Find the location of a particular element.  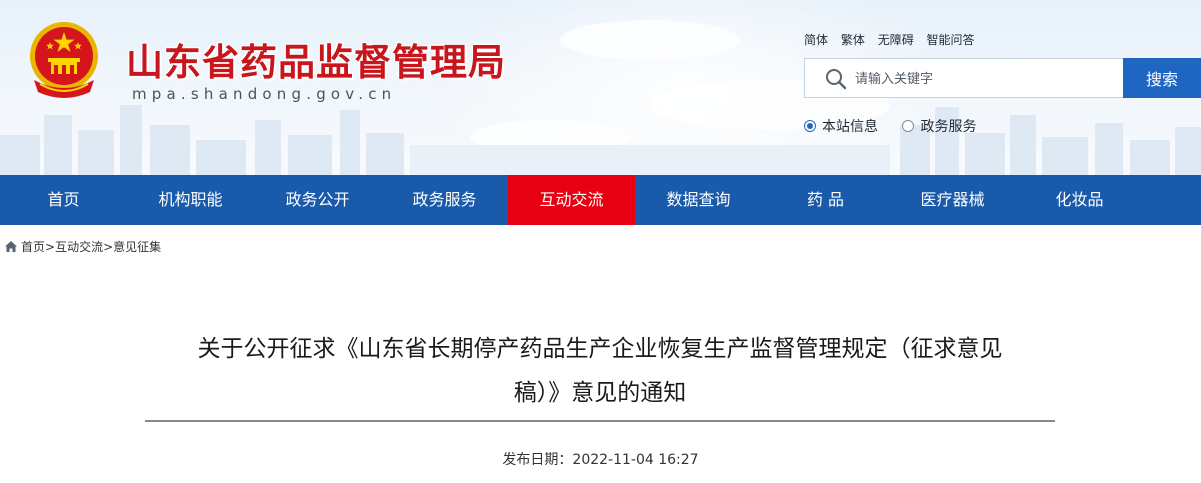

cloud is located at coordinates (650, 40).